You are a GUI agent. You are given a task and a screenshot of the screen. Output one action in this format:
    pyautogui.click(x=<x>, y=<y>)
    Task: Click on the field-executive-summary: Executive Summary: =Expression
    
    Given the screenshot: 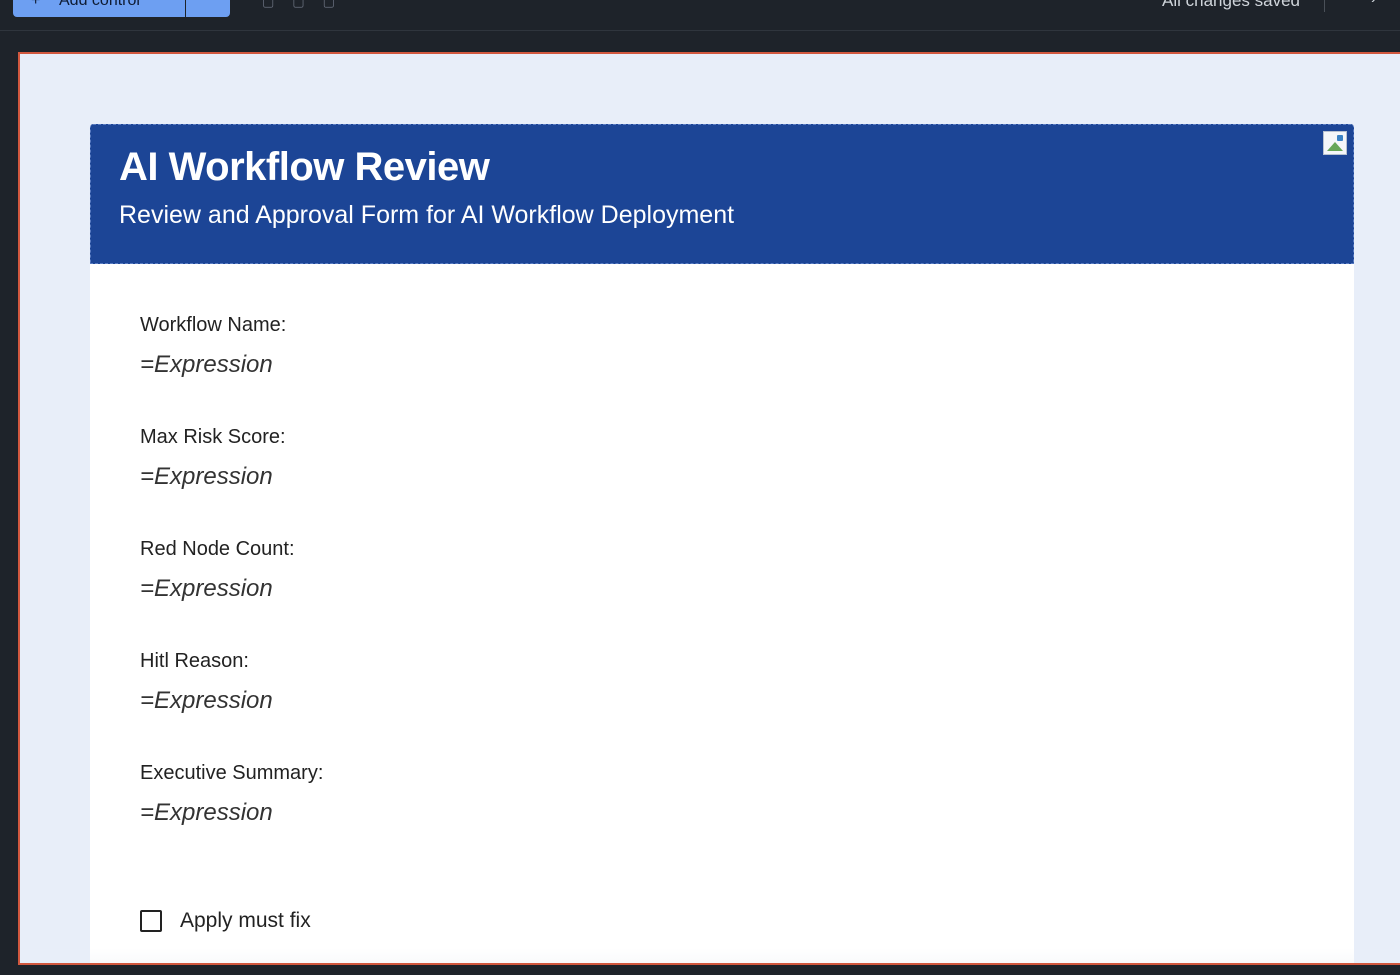 What is the action you would take?
    pyautogui.click(x=231, y=794)
    